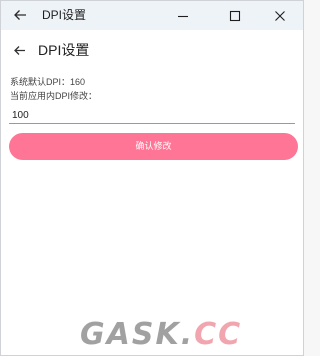 The width and height of the screenshot is (320, 356). Describe the element at coordinates (64, 50) in the screenshot. I see `page-title: DPI设置` at that location.